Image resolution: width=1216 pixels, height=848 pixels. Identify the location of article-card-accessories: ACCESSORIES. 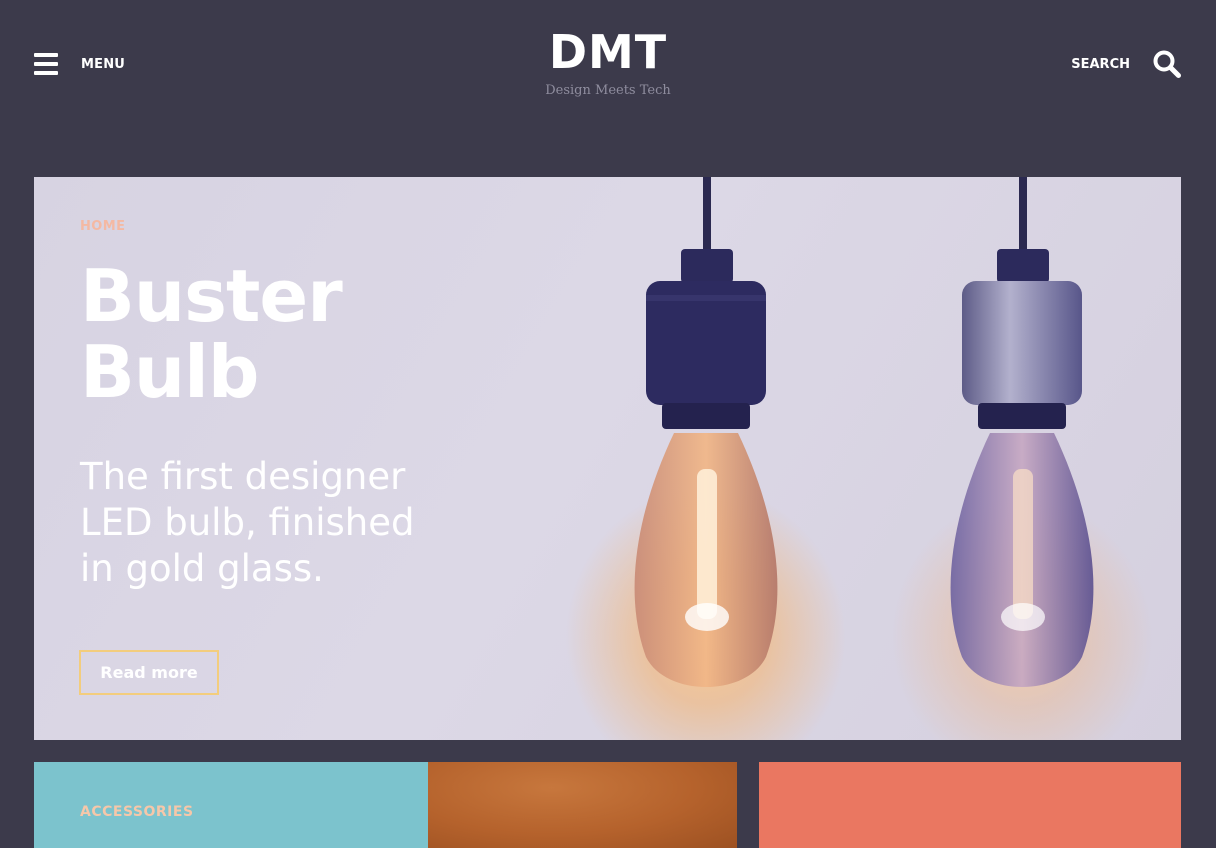
(385, 805).